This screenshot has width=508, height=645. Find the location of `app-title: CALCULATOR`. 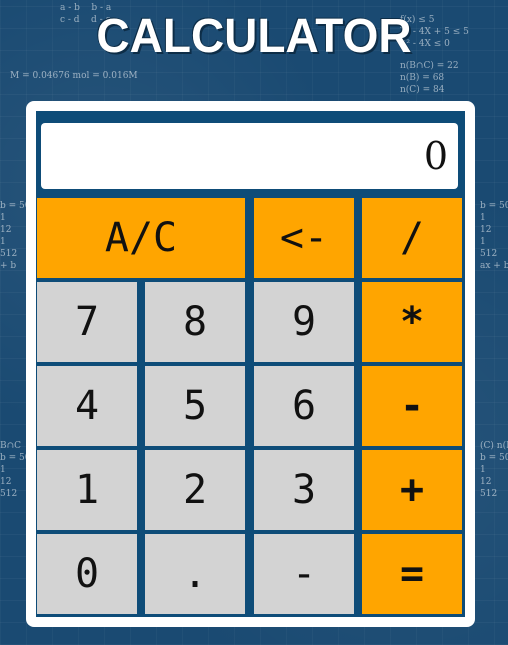

app-title: CALCULATOR is located at coordinates (254, 35).